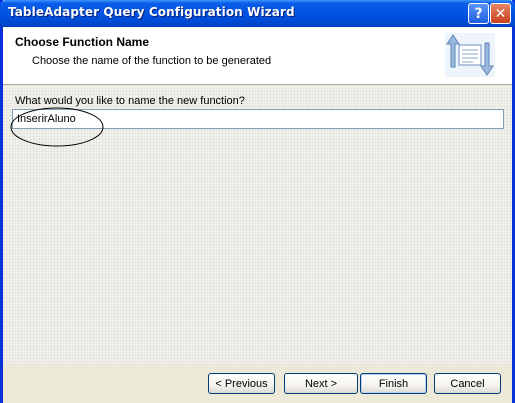 This screenshot has width=515, height=403. What do you see at coordinates (321, 383) in the screenshot?
I see `next-button: Next >` at bounding box center [321, 383].